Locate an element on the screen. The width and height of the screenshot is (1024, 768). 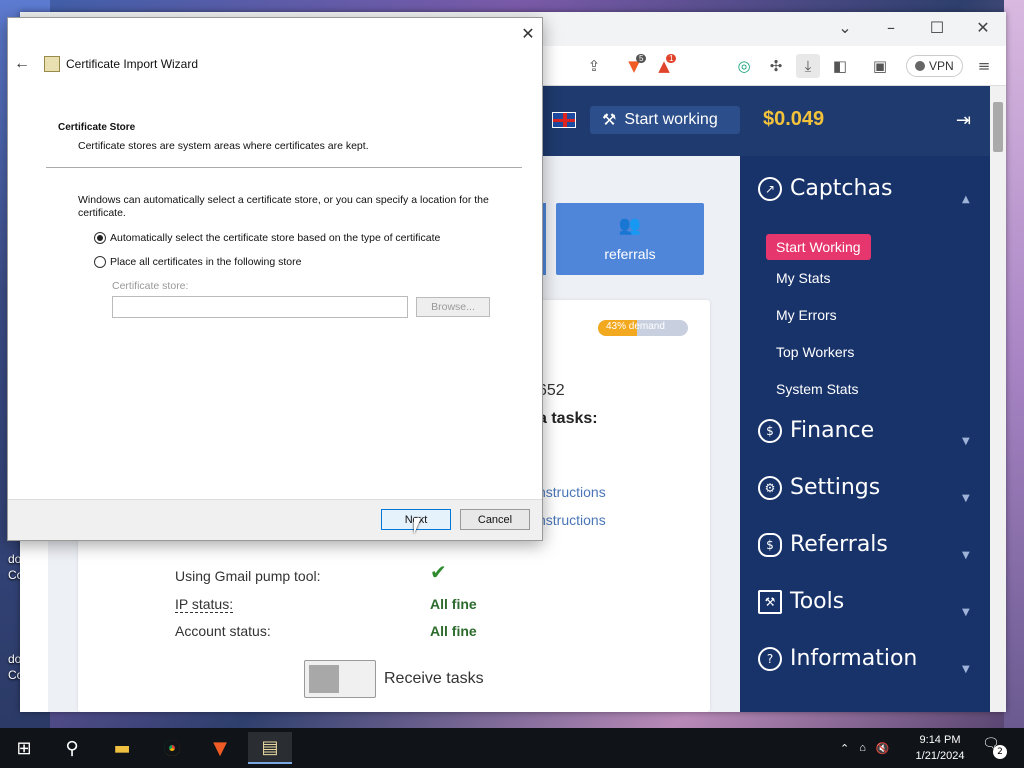
certificate-icon is located at coordinates (52, 64).